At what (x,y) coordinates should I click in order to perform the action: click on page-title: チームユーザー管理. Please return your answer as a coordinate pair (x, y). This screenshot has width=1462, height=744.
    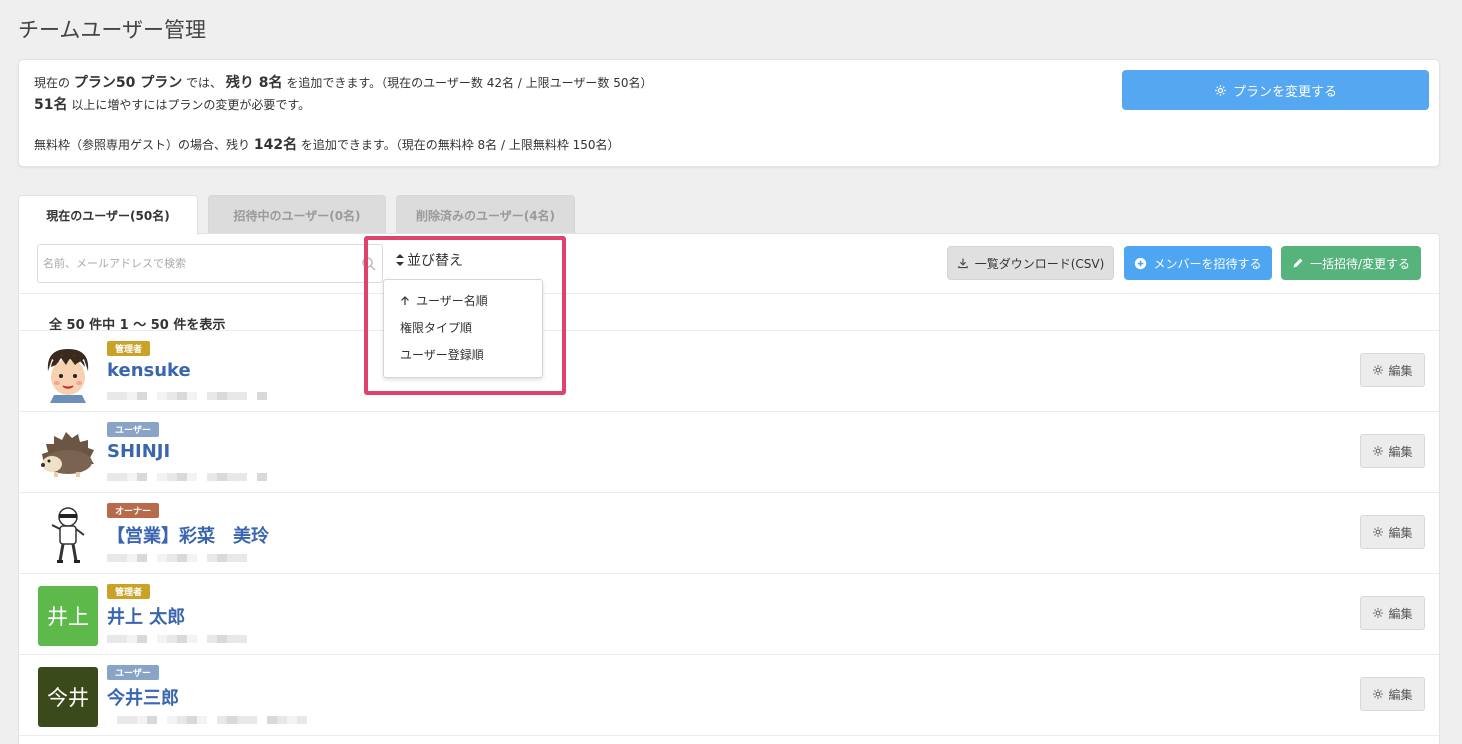
    Looking at the image, I should click on (112, 30).